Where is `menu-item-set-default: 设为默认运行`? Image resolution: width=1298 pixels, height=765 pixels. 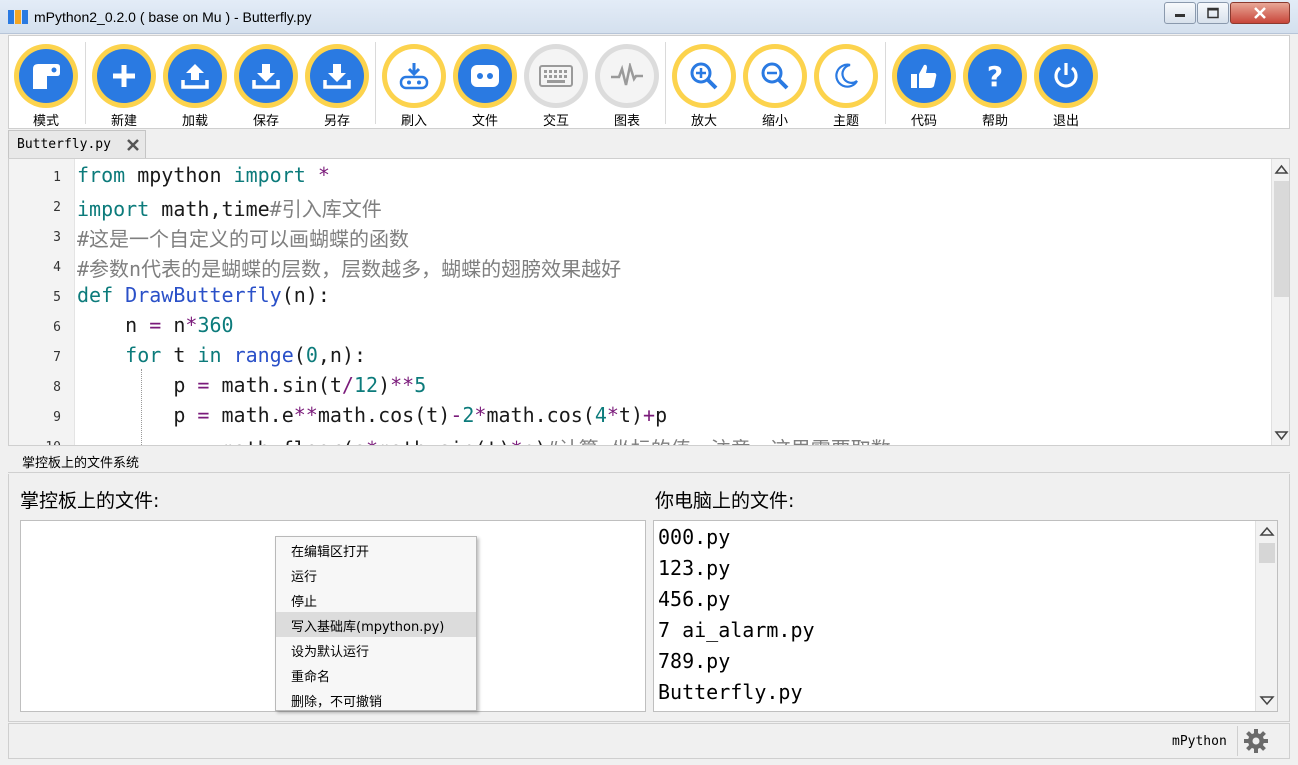
menu-item-set-default: 设为默认运行 is located at coordinates (376, 649).